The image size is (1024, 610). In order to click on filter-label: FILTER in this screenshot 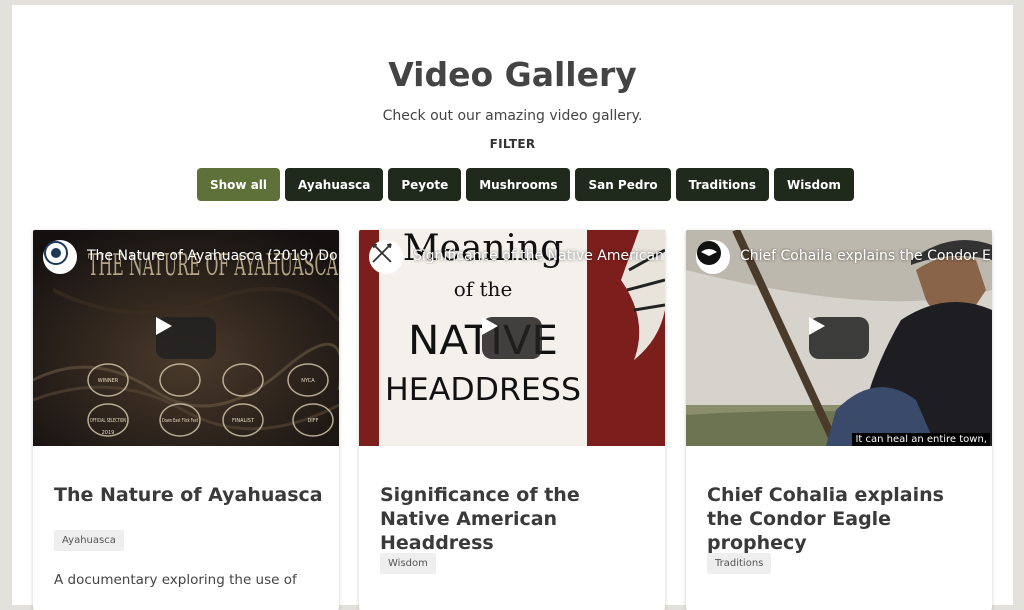, I will do `click(512, 144)`.